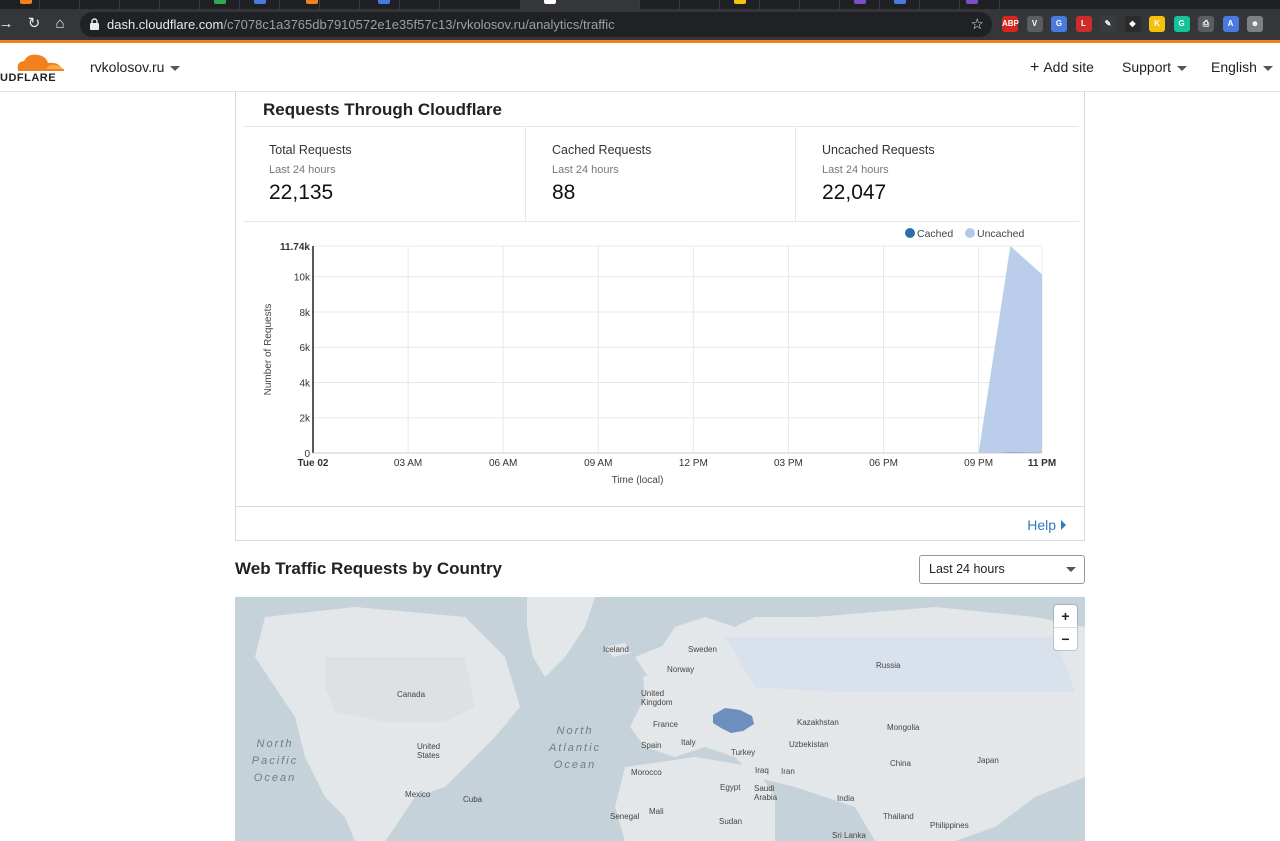  I want to click on stat-label: Total Requests, so click(310, 150).